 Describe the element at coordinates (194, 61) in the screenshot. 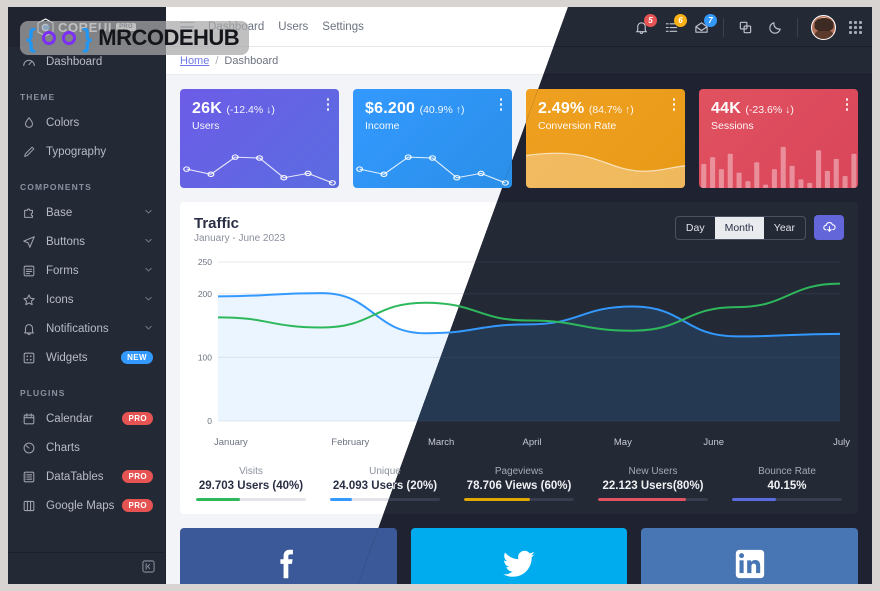

I see `breadcrumb-home: Home` at that location.